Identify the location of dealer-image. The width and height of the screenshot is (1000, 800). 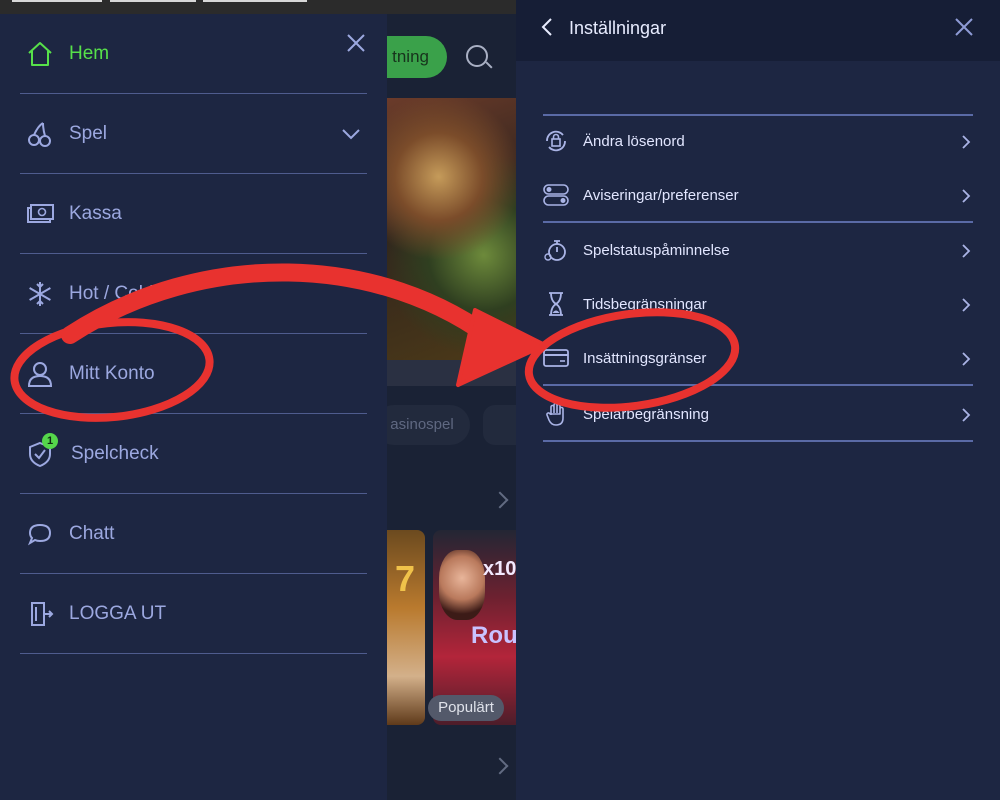
(462, 585).